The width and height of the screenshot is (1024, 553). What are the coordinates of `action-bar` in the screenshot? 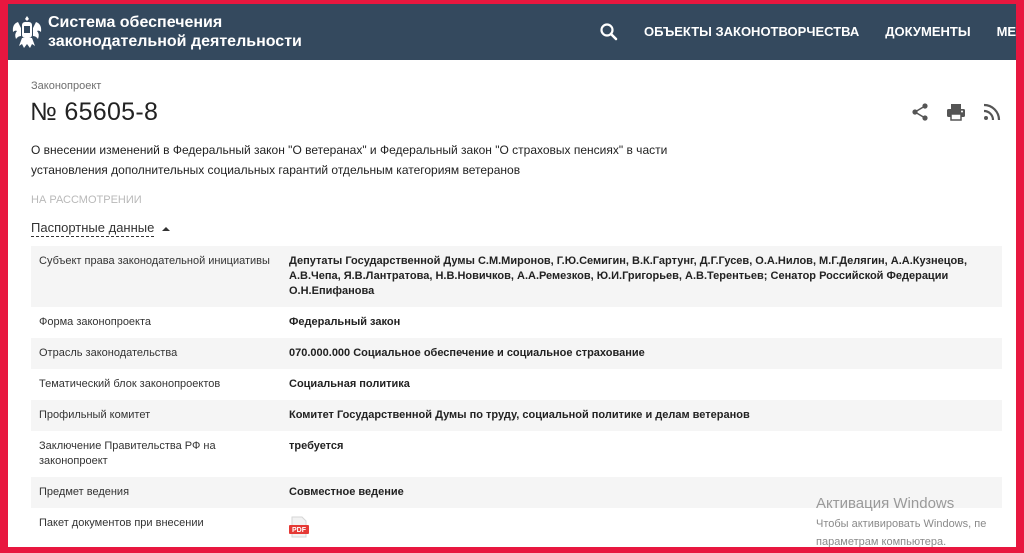 It's located at (956, 112).